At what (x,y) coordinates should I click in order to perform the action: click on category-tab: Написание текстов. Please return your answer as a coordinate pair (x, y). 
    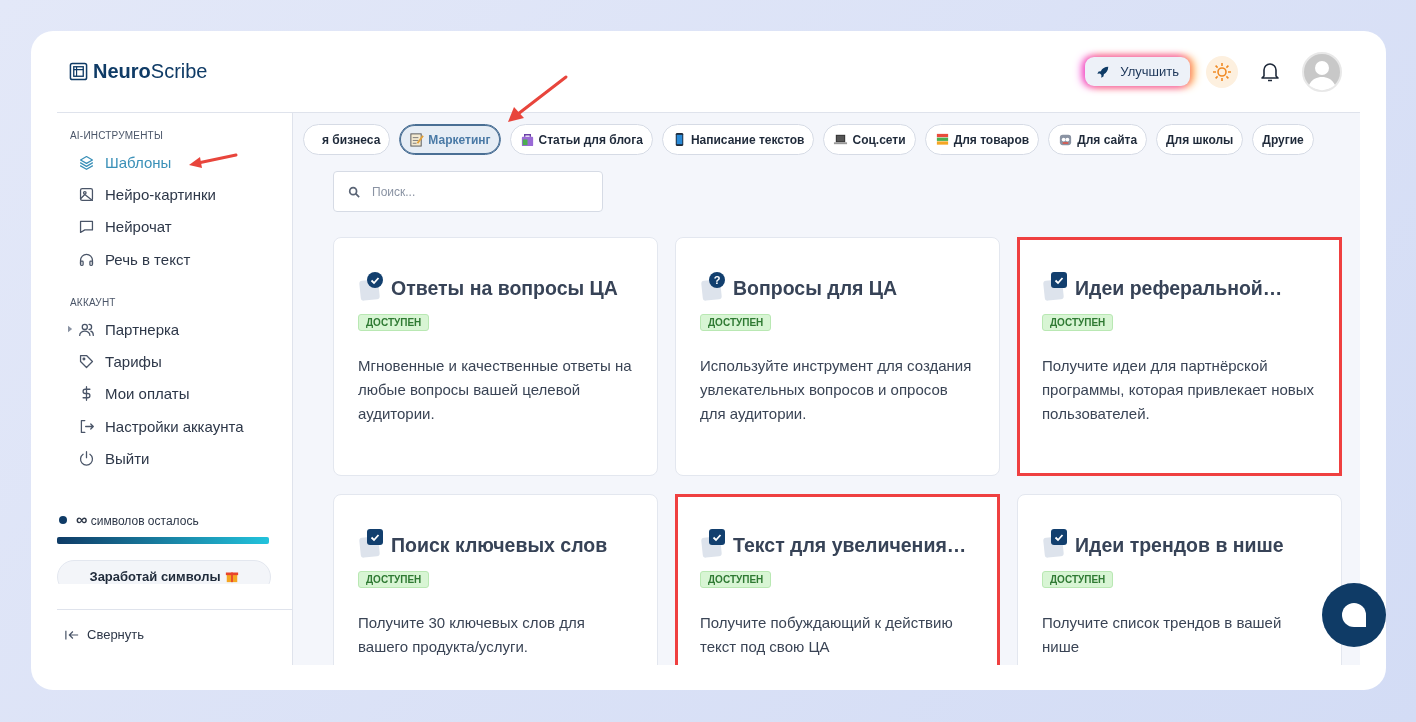
    Looking at the image, I should click on (738, 139).